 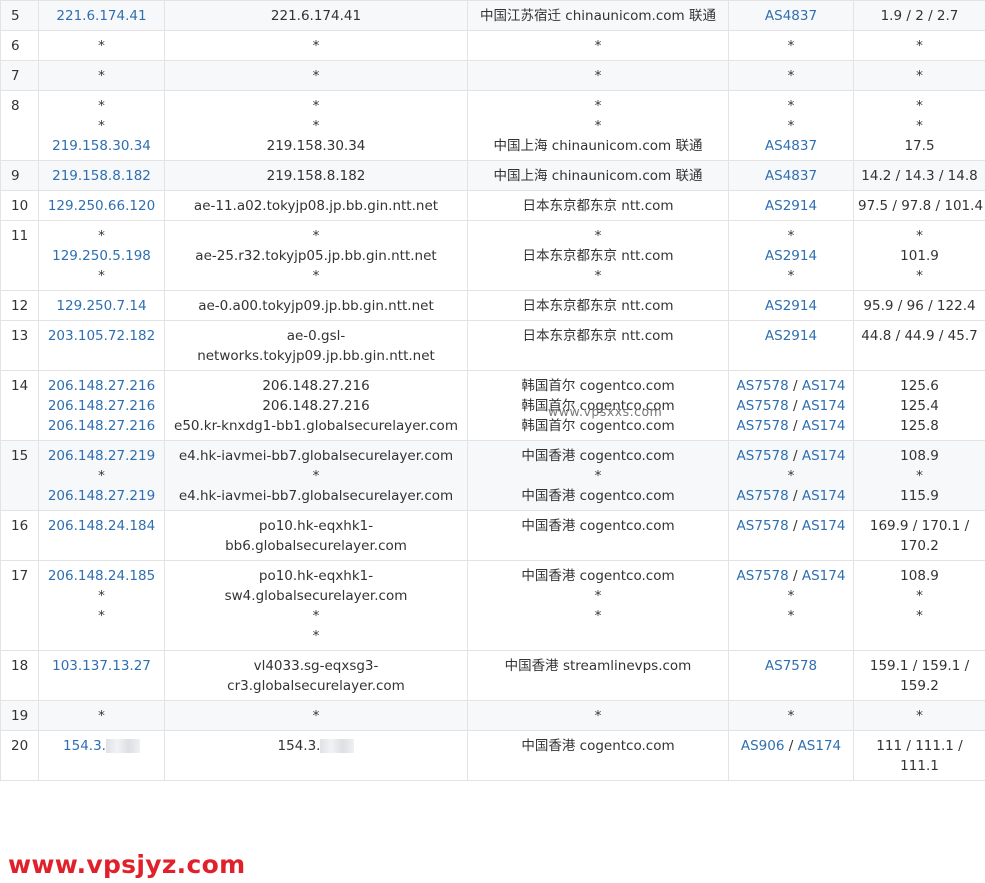 What do you see at coordinates (101, 306) in the screenshot?
I see `ip-link: 129.250.7.14` at bounding box center [101, 306].